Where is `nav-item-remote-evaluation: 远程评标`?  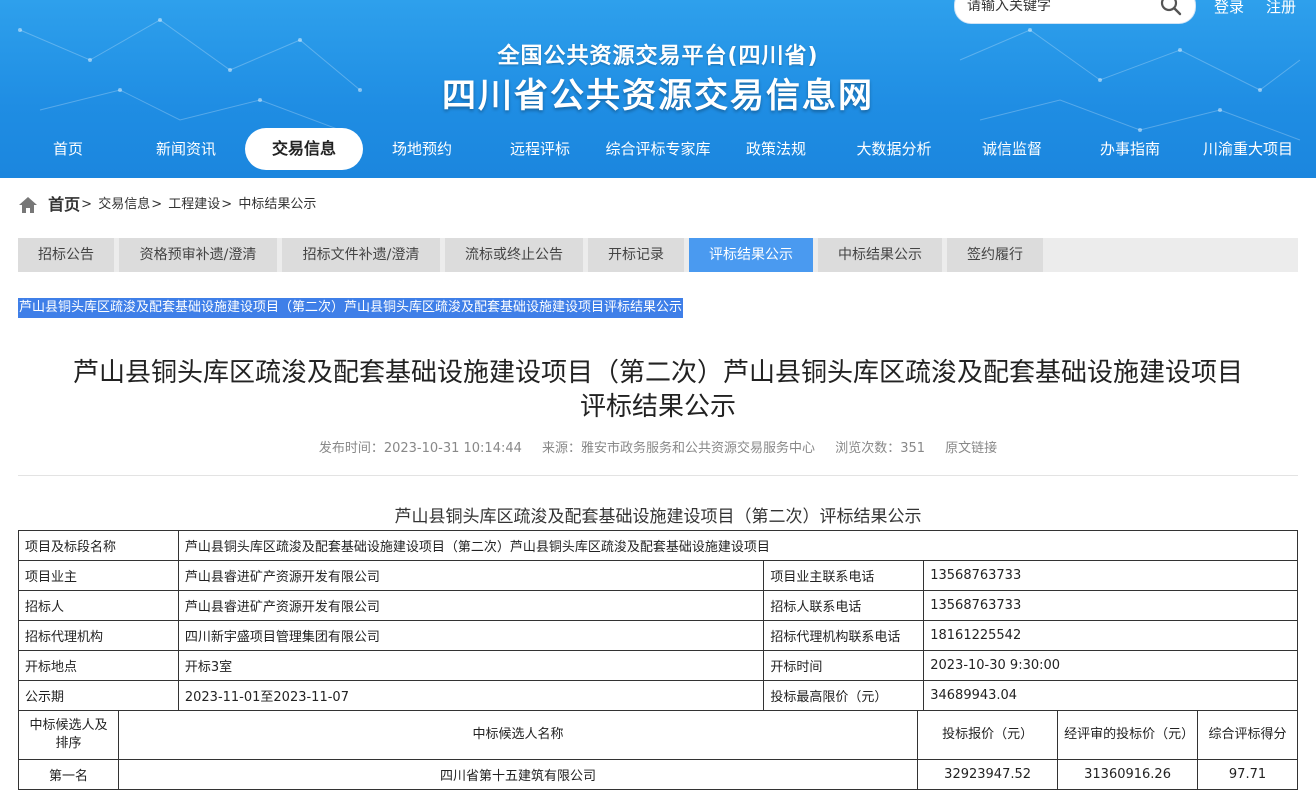
nav-item-remote-evaluation: 远程评标 is located at coordinates (540, 149).